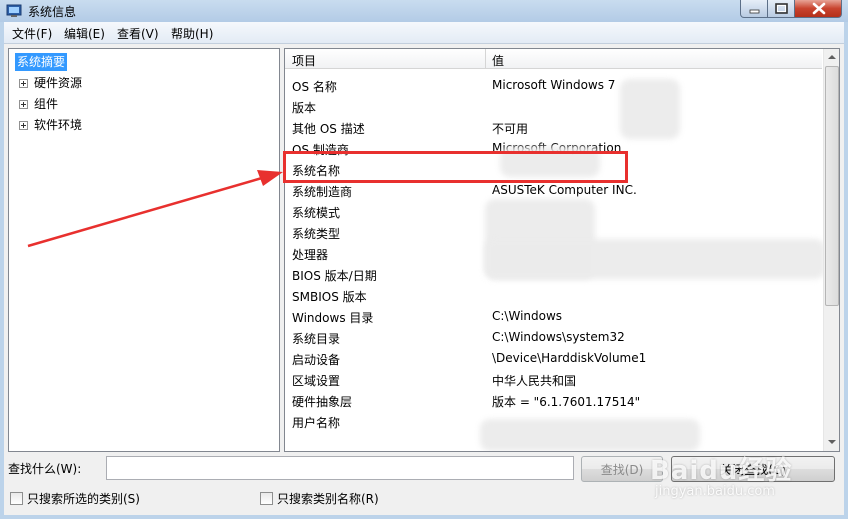  What do you see at coordinates (314, 87) in the screenshot?
I see `row-item: OS 名称` at bounding box center [314, 87].